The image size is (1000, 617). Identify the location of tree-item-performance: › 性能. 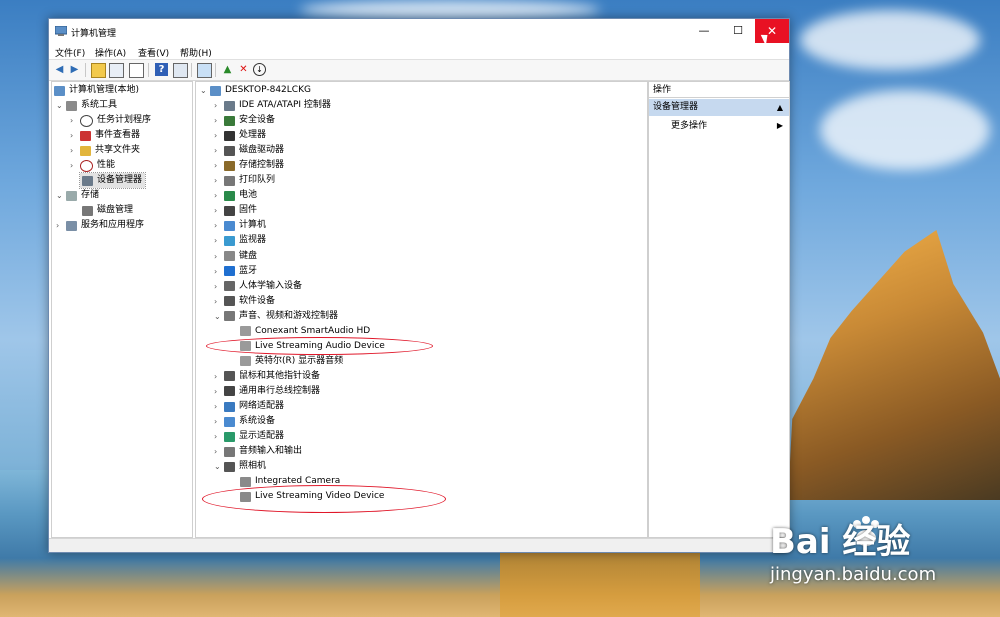
(92, 165).